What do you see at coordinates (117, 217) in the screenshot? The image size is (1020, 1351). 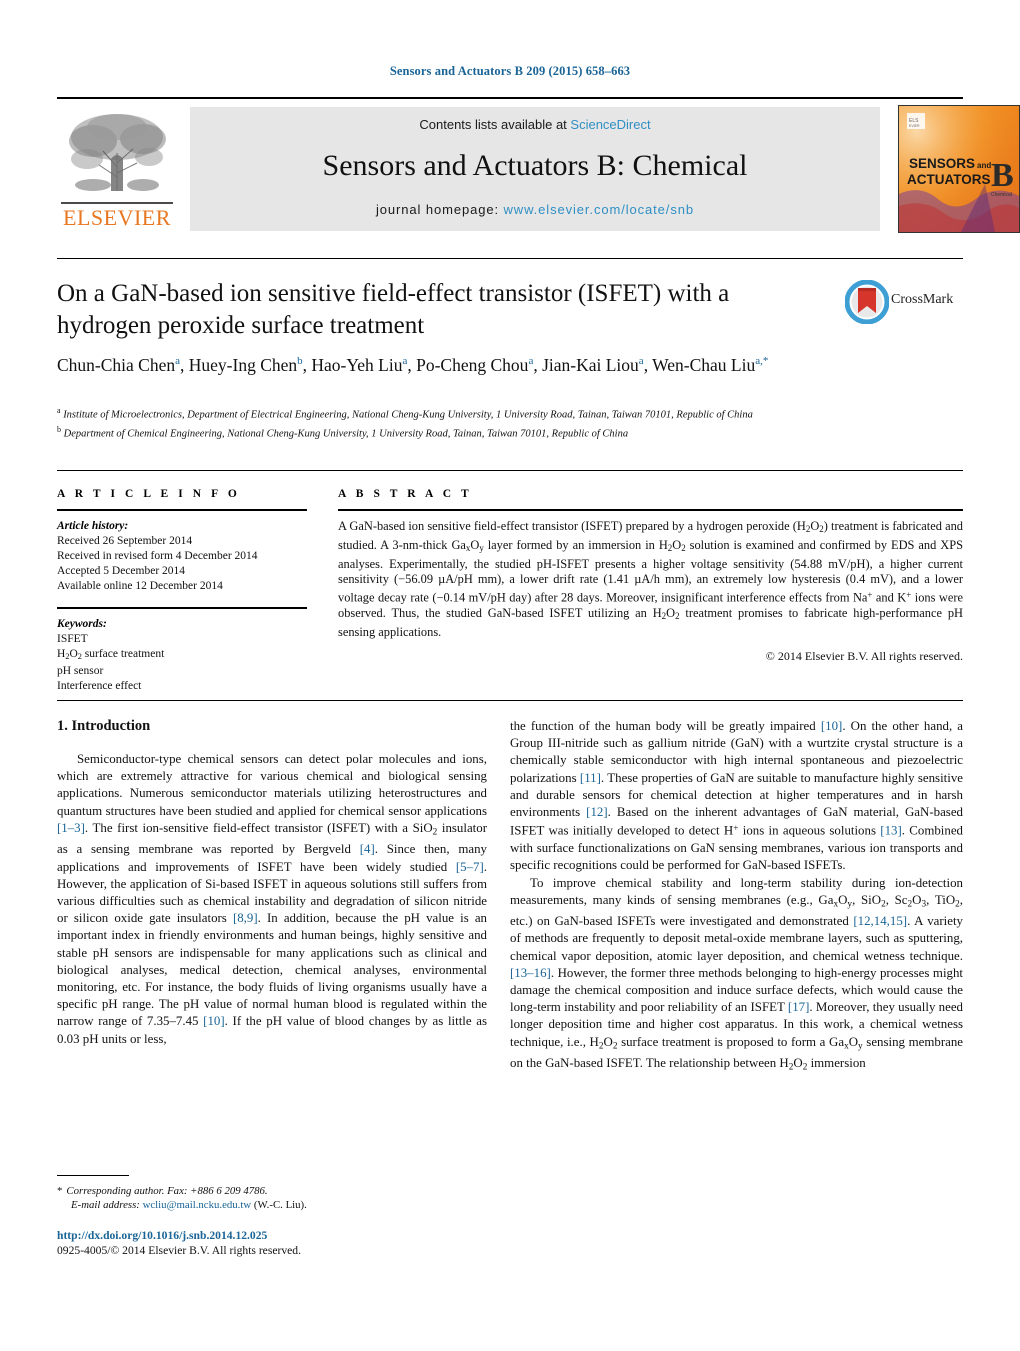 I see `elsevier-wordmark: ELSEVIER` at bounding box center [117, 217].